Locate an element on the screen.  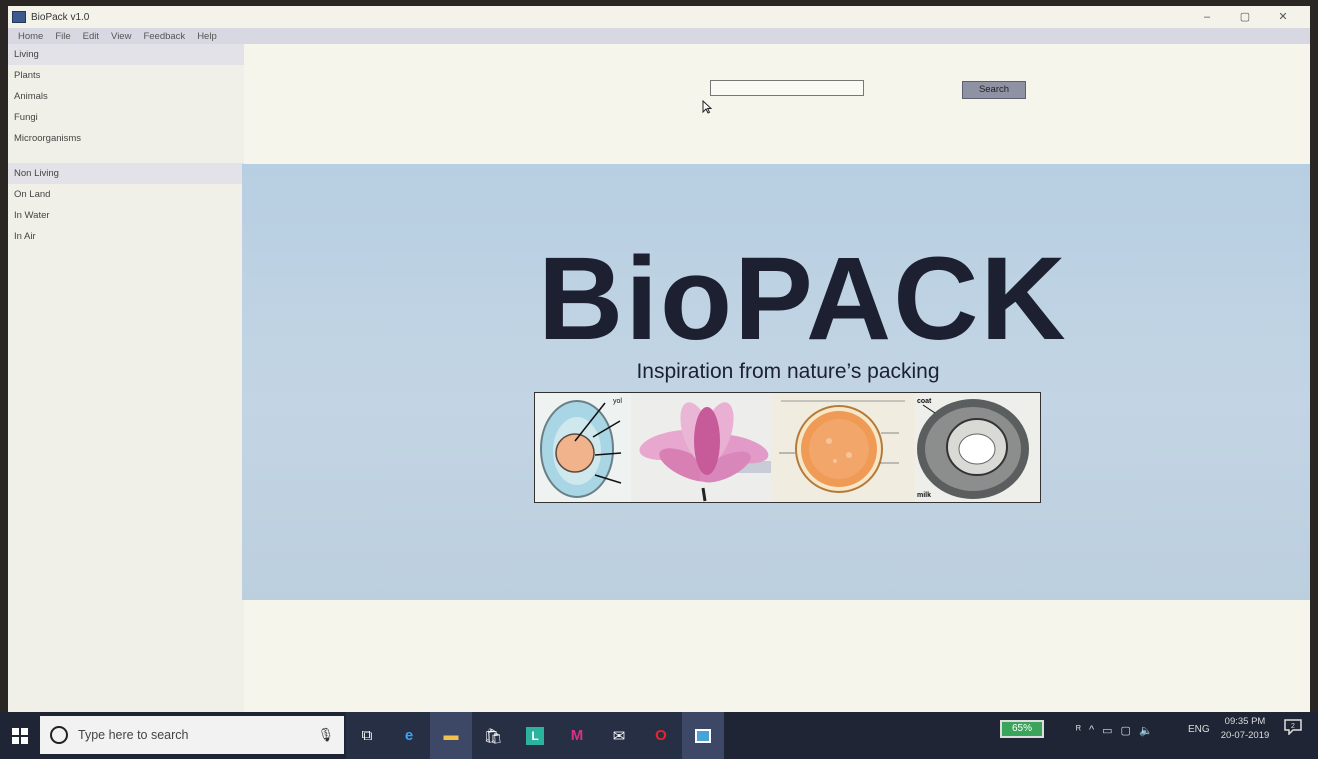
volume-icon: 🔈 is located at coordinates (1146, 730).